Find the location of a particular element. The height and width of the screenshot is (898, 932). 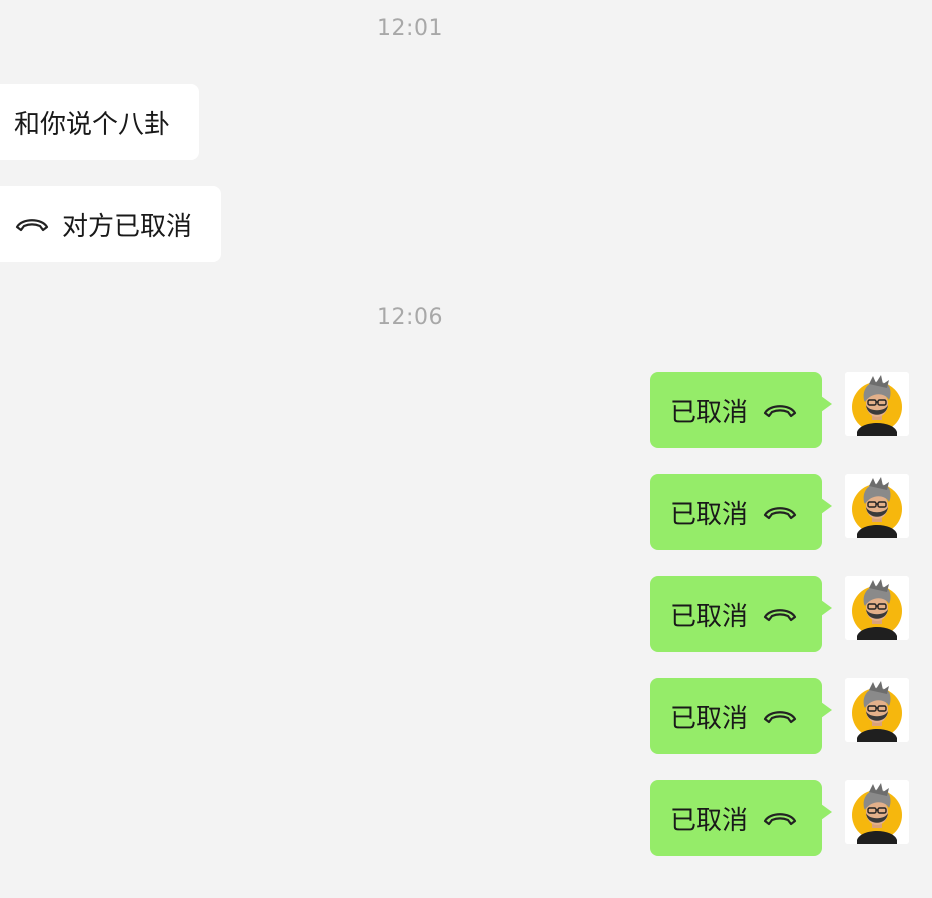

timestamp: 12:01 is located at coordinates (410, 28).